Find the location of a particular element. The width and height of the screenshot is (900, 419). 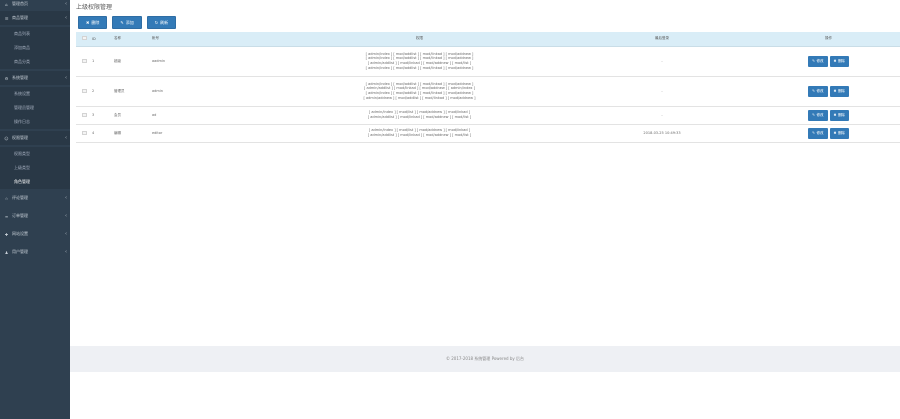

add-button: ✎ 添加 is located at coordinates (127, 22).